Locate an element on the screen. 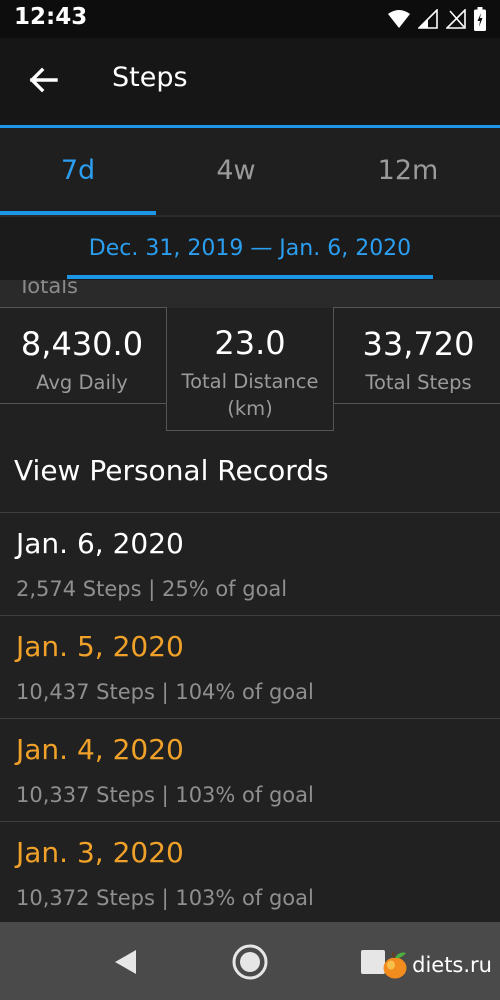 This screenshot has width=500, height=1000. day-row: Jan. 3, 2020 10,372 Steps | 103% of goal is located at coordinates (250, 873).